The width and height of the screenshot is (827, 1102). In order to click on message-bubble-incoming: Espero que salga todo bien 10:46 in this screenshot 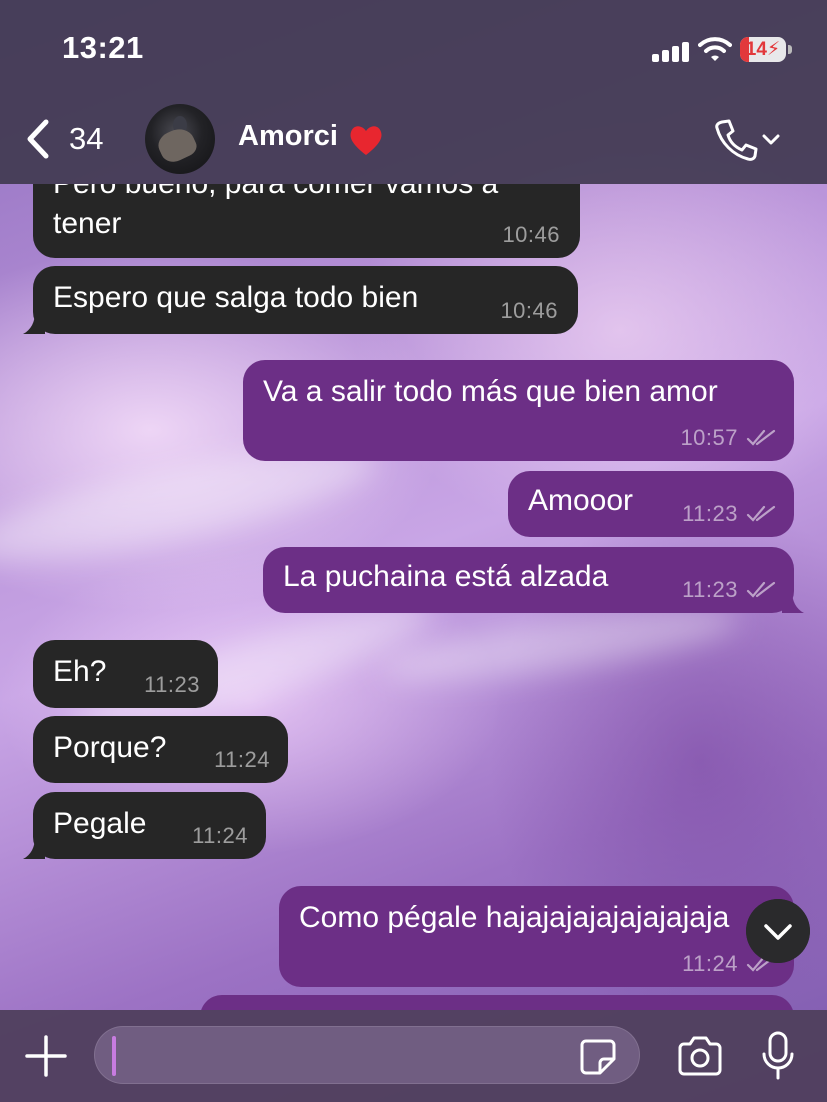, I will do `click(300, 300)`.